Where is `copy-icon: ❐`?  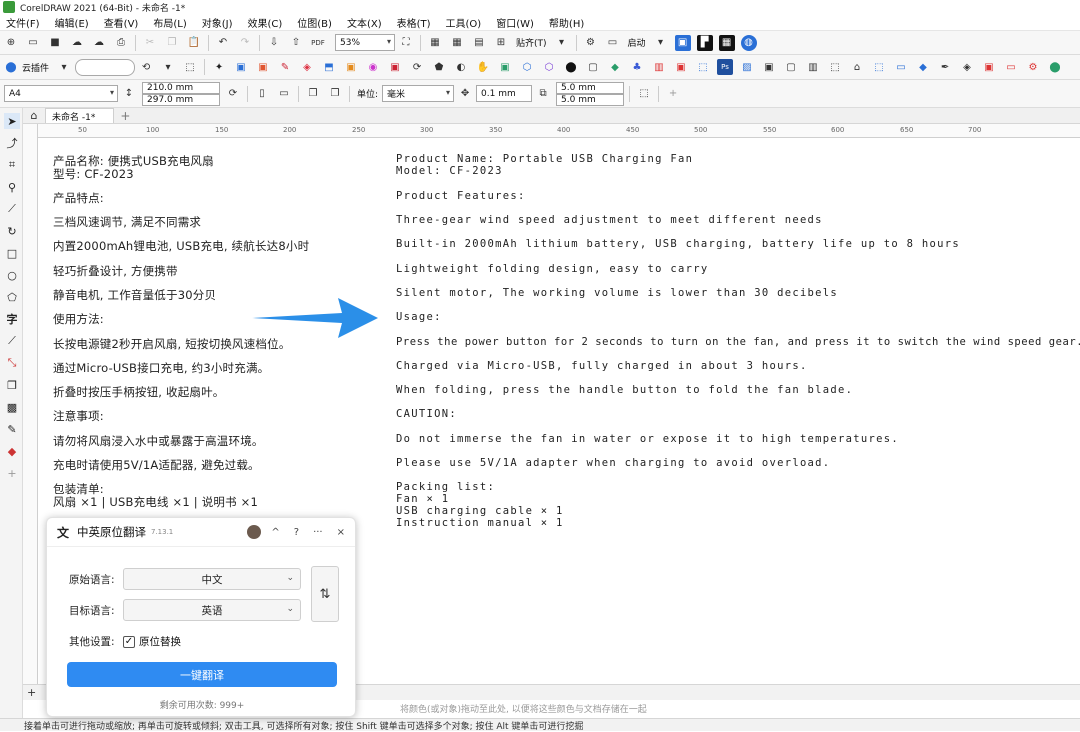 copy-icon: ❐ is located at coordinates (172, 43).